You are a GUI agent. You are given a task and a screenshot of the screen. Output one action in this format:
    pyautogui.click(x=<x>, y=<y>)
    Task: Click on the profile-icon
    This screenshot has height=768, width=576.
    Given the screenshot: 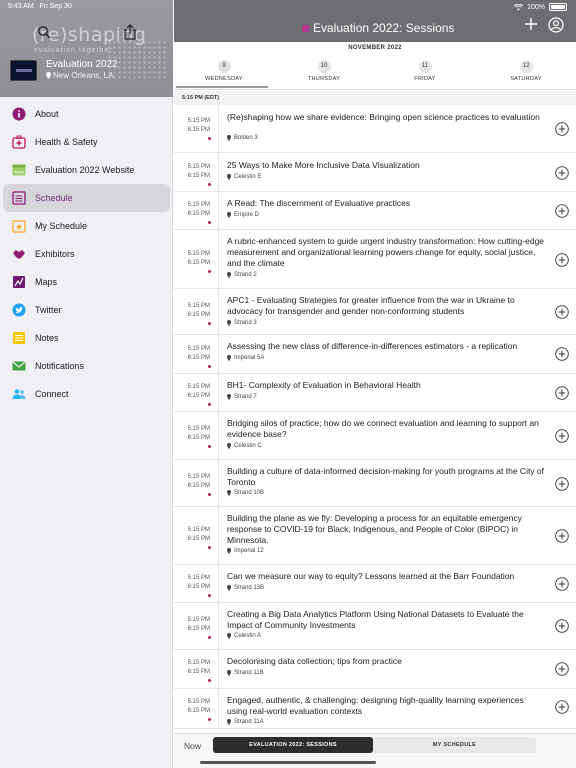 What is the action you would take?
    pyautogui.click(x=556, y=25)
    